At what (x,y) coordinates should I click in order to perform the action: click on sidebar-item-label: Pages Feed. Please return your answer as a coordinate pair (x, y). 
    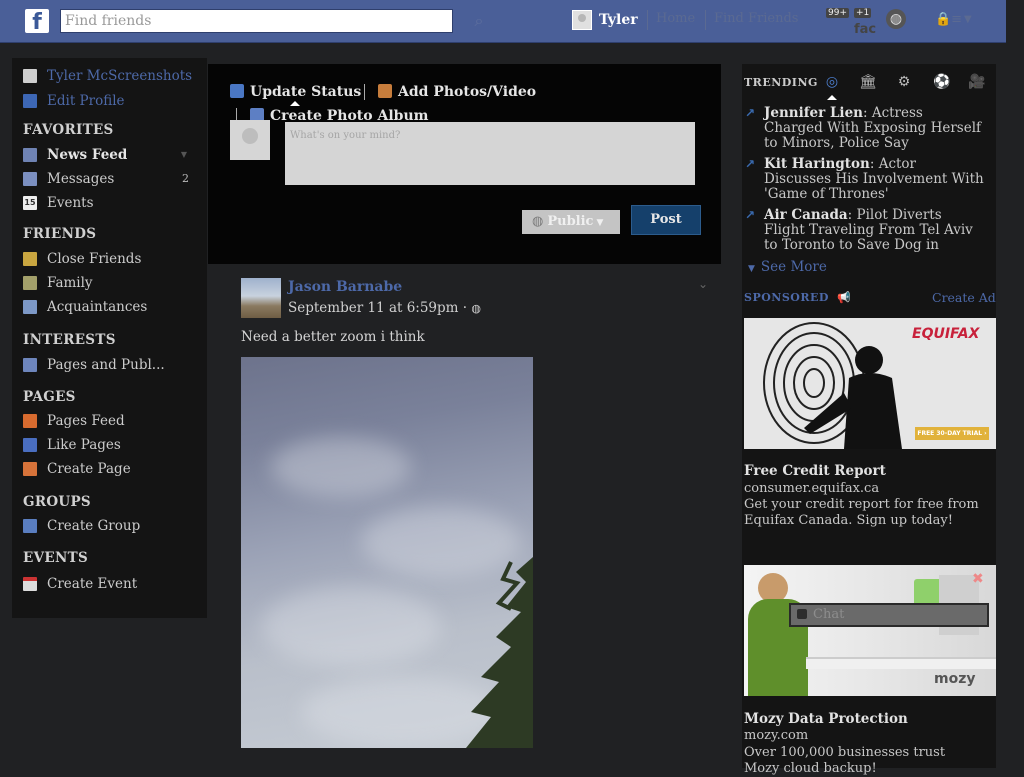
    Looking at the image, I should click on (86, 421).